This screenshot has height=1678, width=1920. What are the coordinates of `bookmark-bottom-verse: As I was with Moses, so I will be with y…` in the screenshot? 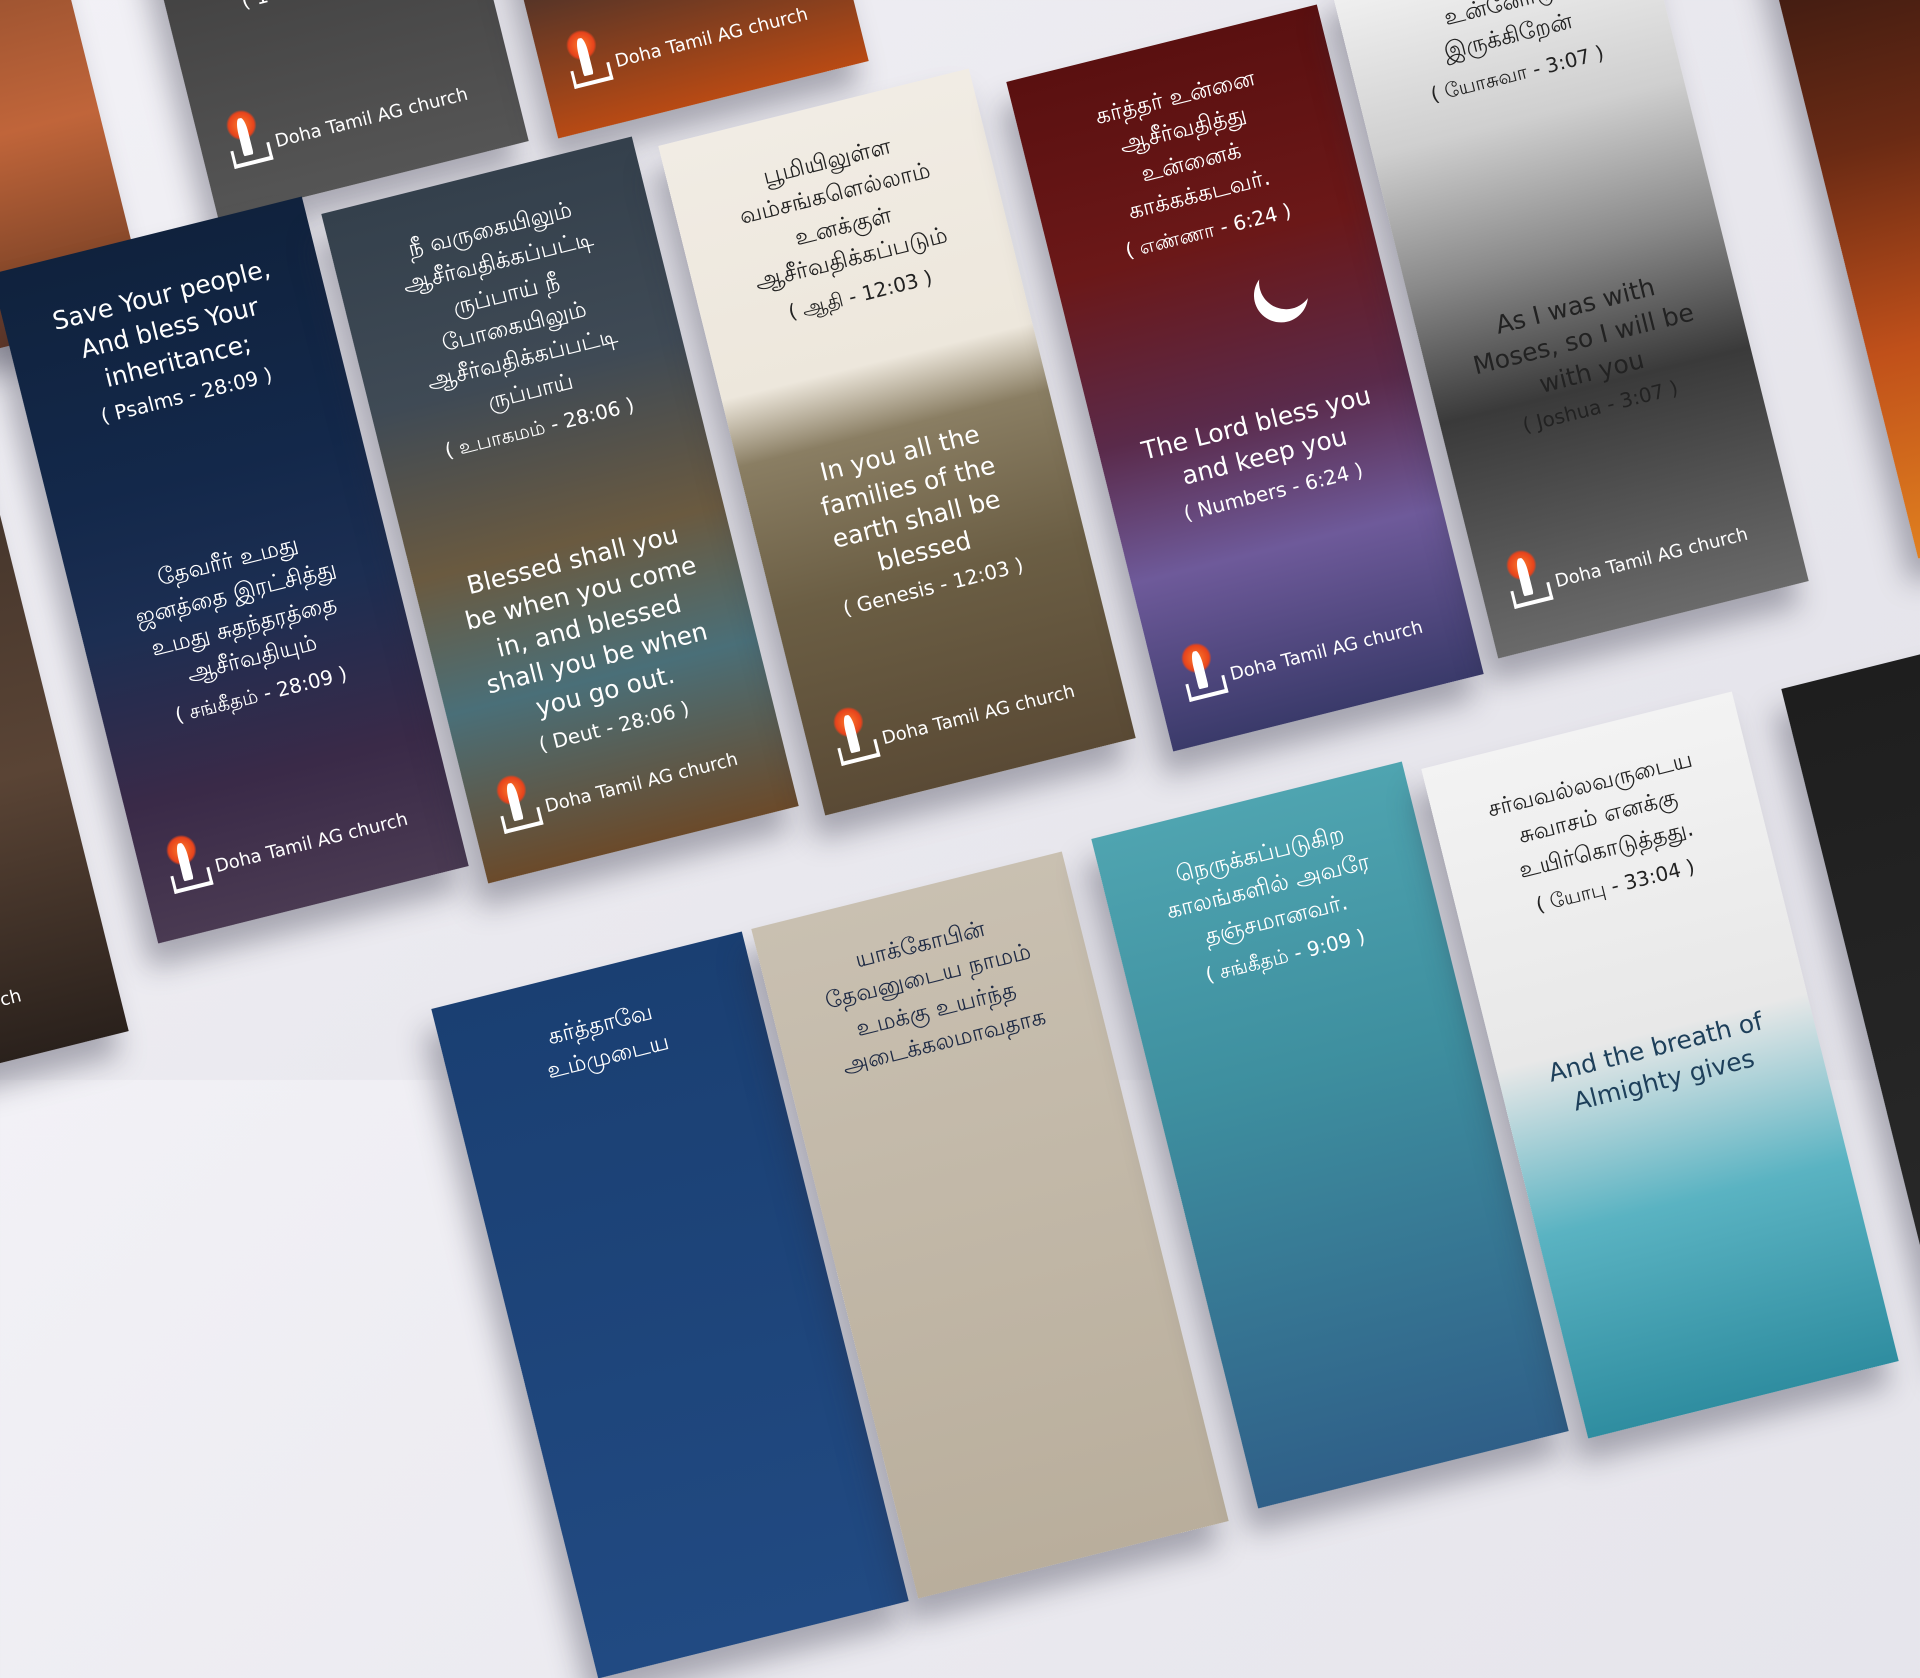 It's located at (1587, 355).